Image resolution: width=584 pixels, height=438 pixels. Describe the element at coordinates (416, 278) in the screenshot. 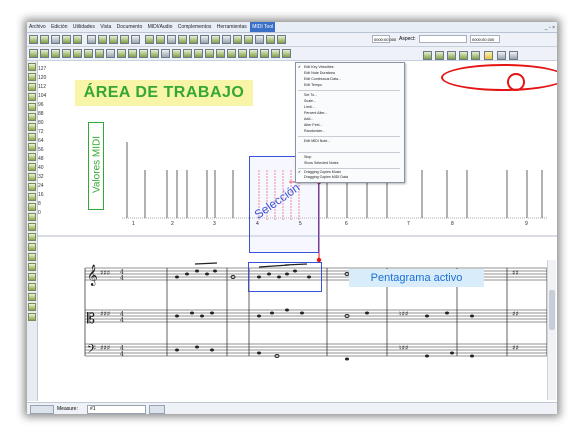

I see `active-staff-label: Pentagrama activo` at that location.